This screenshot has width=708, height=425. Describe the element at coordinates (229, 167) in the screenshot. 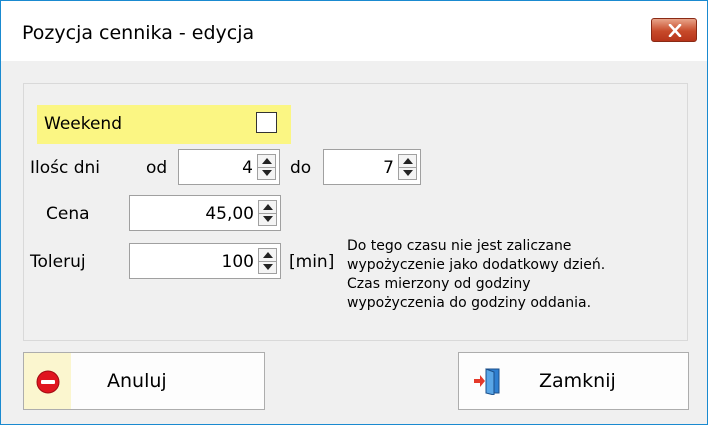

I see `days-from-stepper: 4` at that location.